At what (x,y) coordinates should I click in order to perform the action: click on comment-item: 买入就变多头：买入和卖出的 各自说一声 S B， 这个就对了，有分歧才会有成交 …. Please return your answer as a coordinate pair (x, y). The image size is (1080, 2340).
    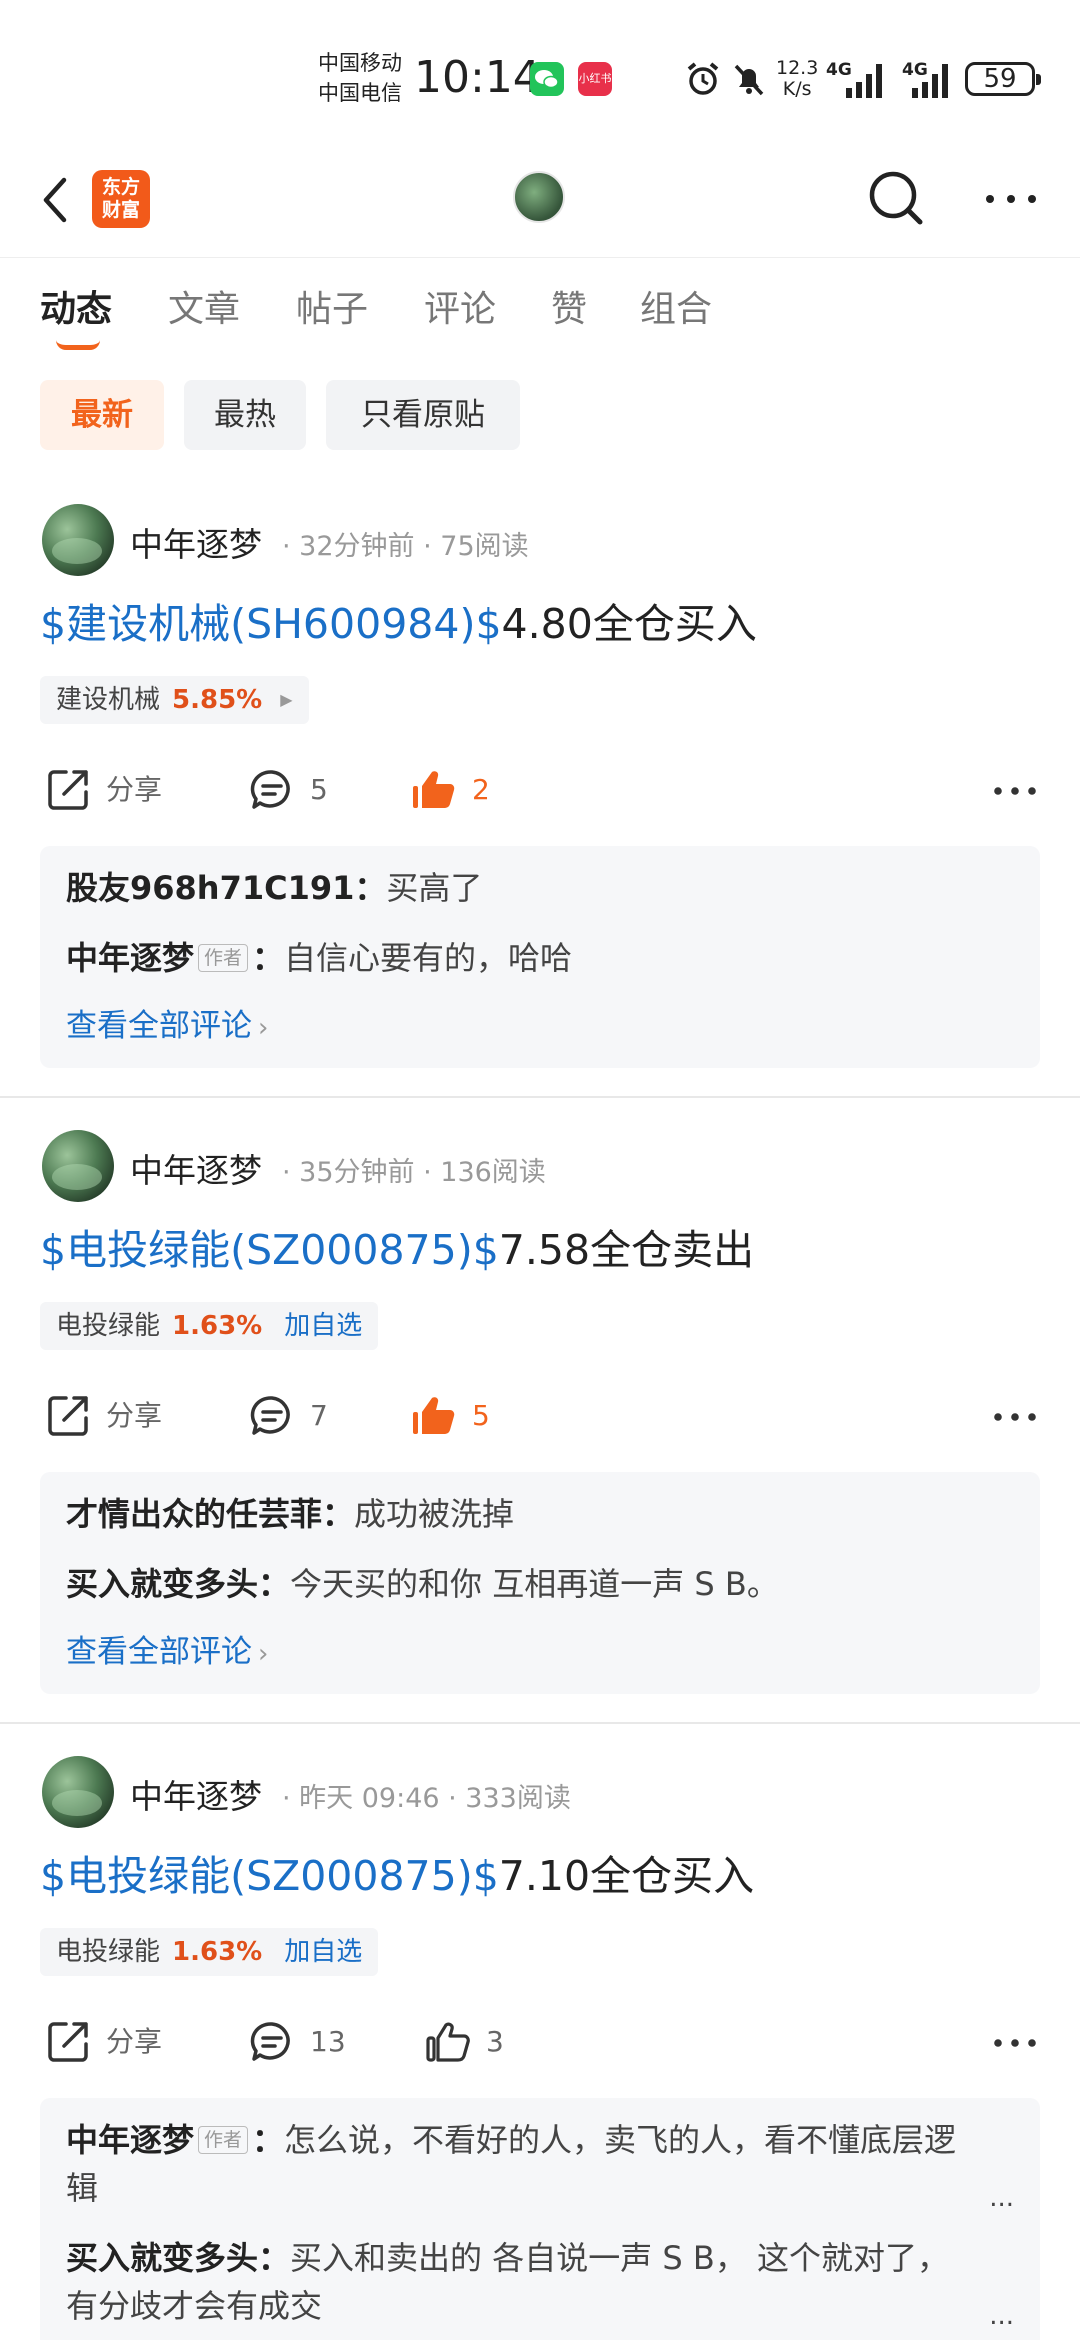
    Looking at the image, I should click on (540, 2282).